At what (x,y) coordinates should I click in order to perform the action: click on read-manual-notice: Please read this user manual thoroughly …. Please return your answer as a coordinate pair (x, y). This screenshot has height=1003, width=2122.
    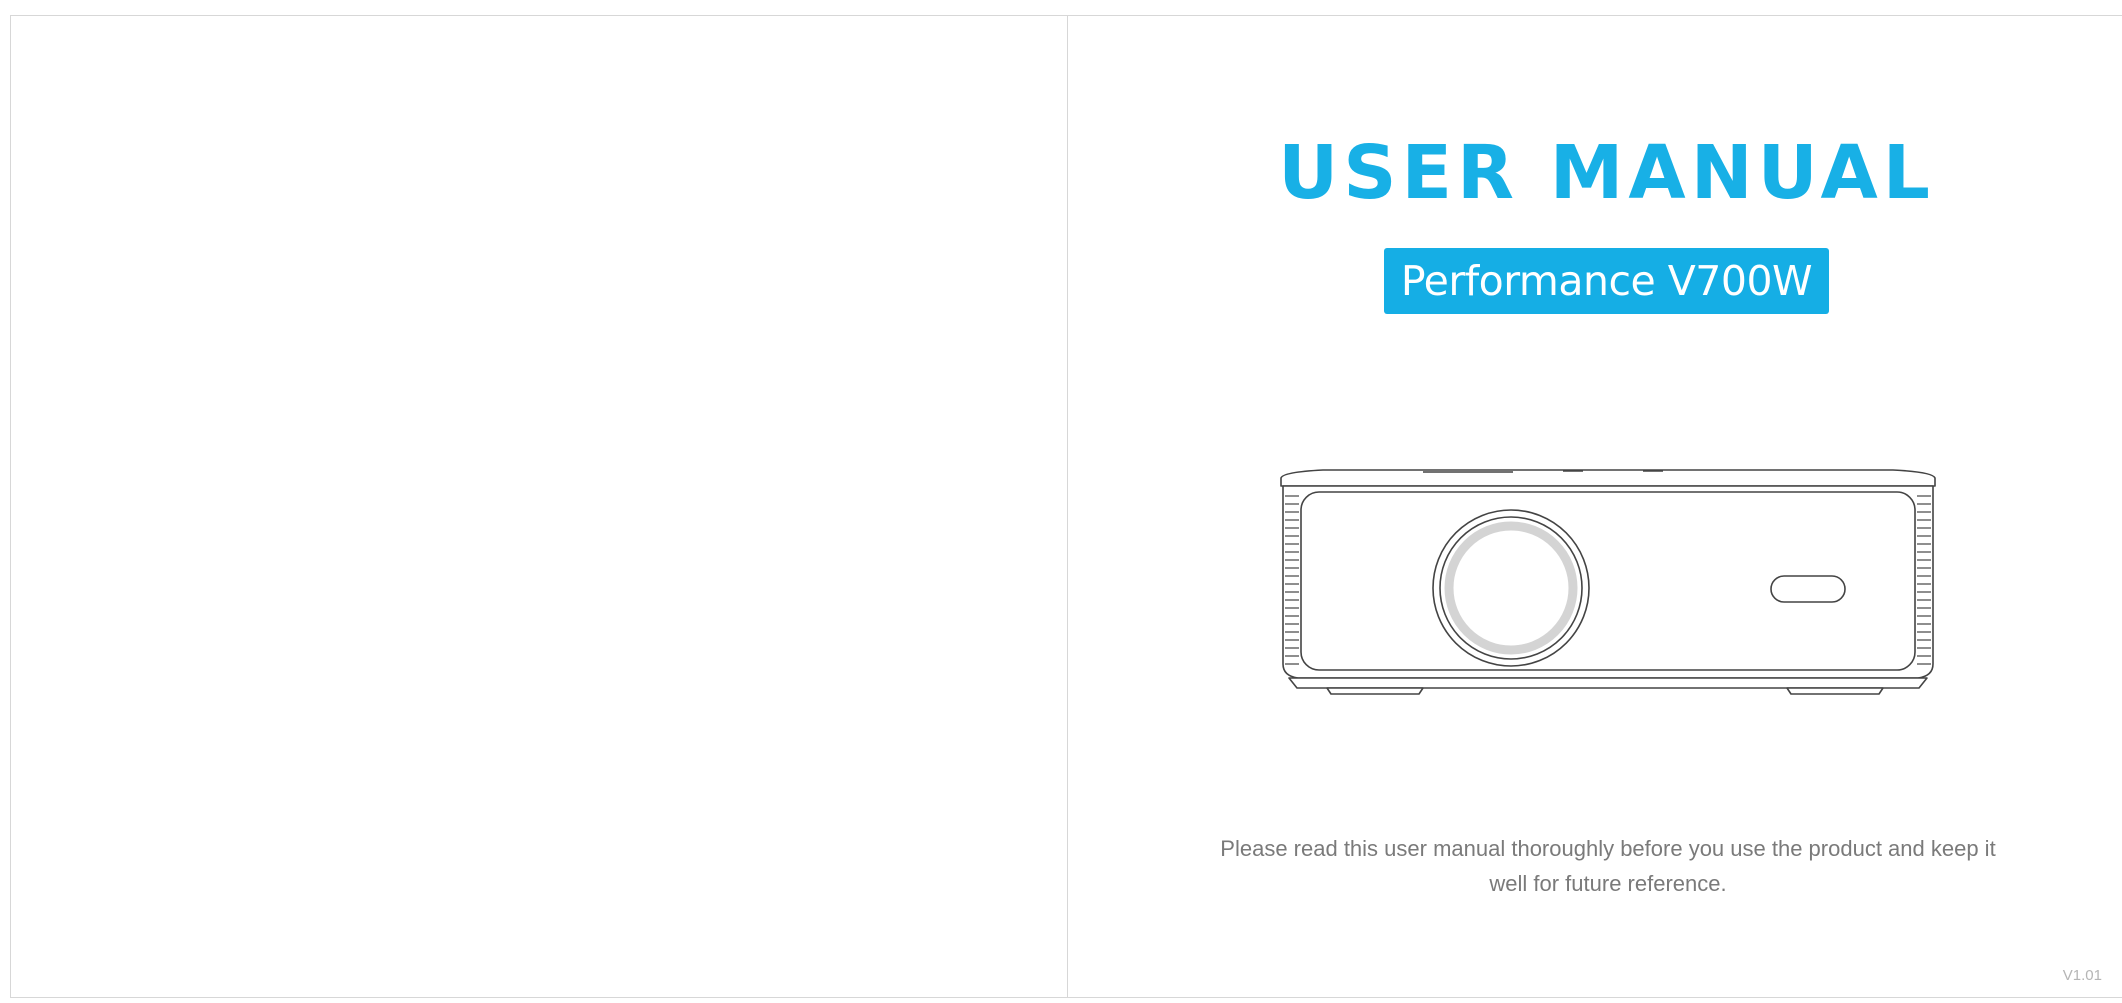
    Looking at the image, I should click on (1608, 866).